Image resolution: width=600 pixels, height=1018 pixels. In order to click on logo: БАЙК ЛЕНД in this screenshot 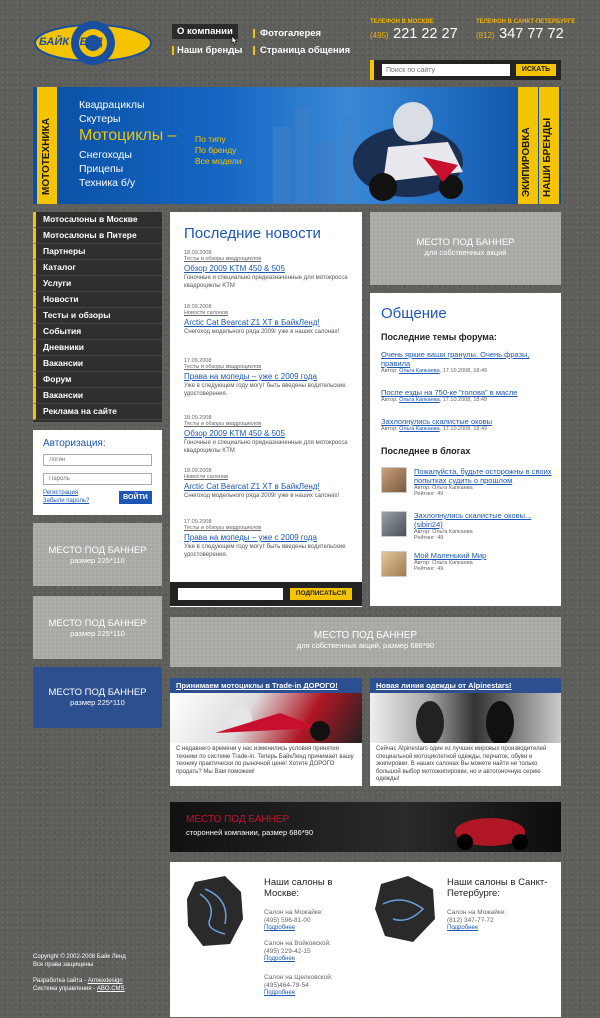, I will do `click(93, 42)`.